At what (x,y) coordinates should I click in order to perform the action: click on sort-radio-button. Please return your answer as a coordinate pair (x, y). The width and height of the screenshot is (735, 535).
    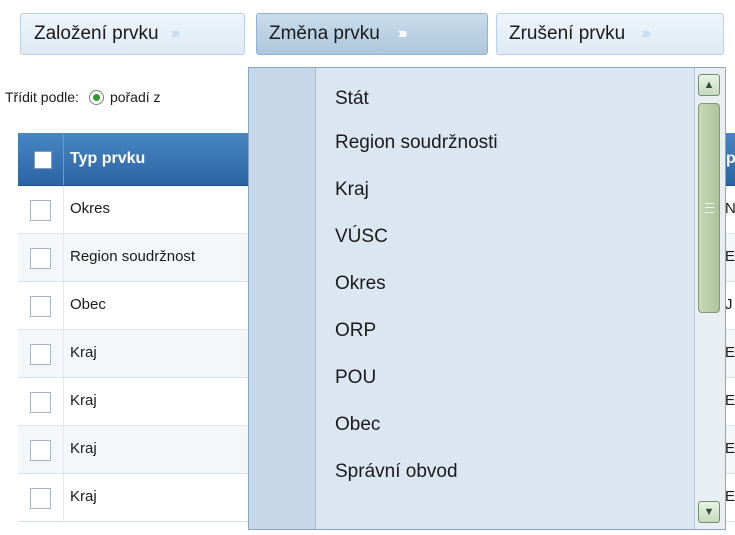
    Looking at the image, I should click on (96, 97).